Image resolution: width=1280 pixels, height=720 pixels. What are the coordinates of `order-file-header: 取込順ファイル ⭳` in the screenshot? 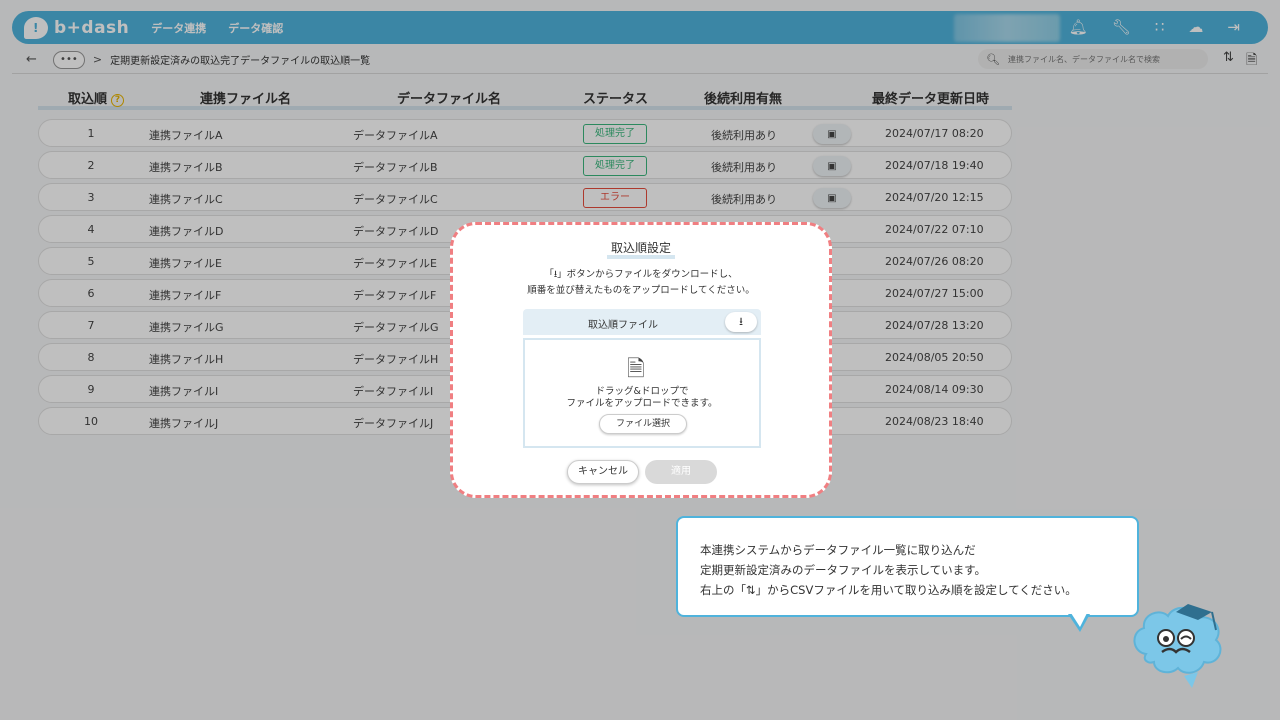 It's located at (642, 322).